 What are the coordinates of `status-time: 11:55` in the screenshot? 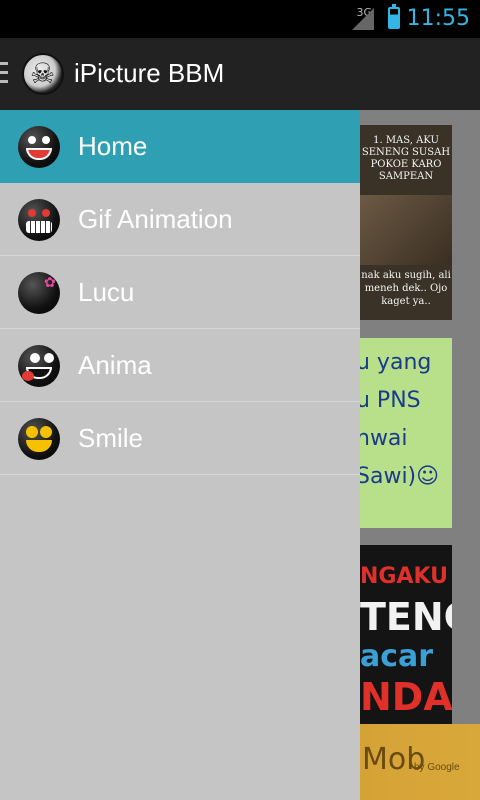 It's located at (438, 18).